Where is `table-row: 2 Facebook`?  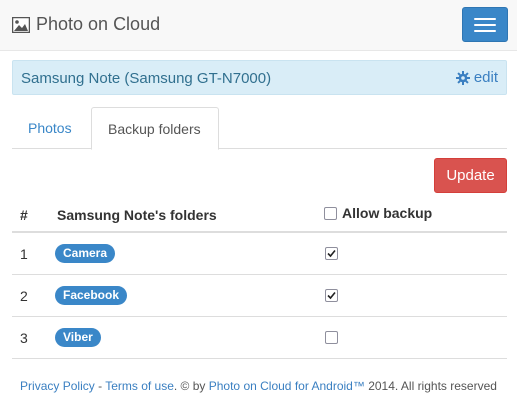
table-row: 2 Facebook is located at coordinates (259, 296).